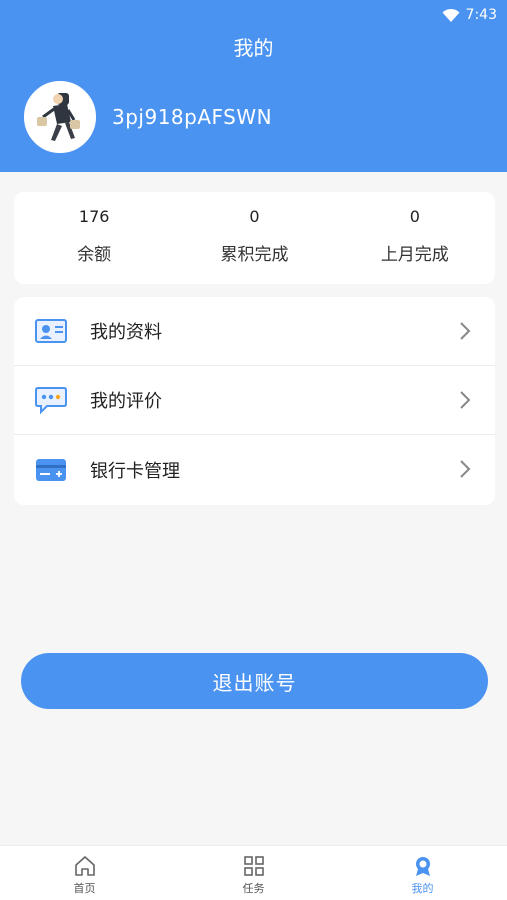 The height and width of the screenshot is (900, 507). I want to click on tab-label: 我的, so click(422, 888).